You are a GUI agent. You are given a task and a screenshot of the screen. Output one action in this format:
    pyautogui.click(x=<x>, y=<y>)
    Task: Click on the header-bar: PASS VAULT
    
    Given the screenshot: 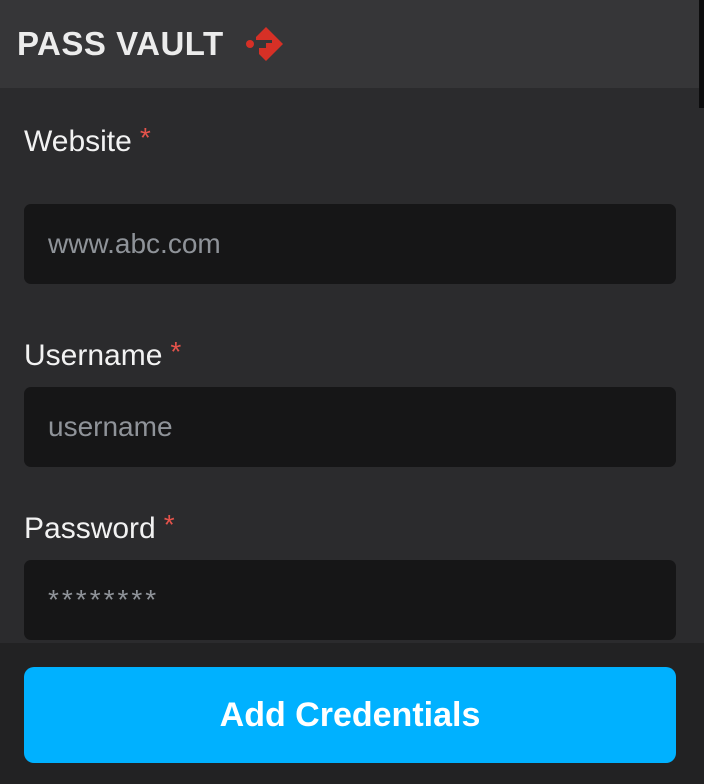 What is the action you would take?
    pyautogui.click(x=349, y=44)
    